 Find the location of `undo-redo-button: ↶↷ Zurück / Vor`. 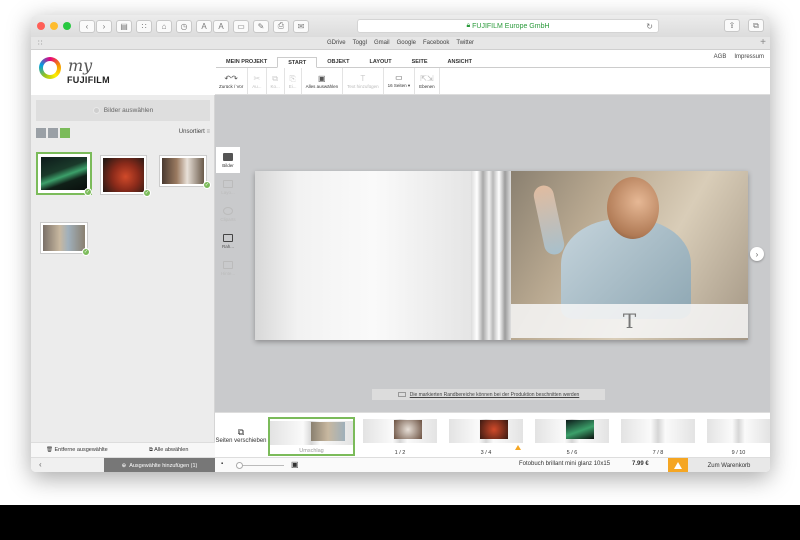

undo-redo-button: ↶↷ Zurück / Vor is located at coordinates (232, 81).